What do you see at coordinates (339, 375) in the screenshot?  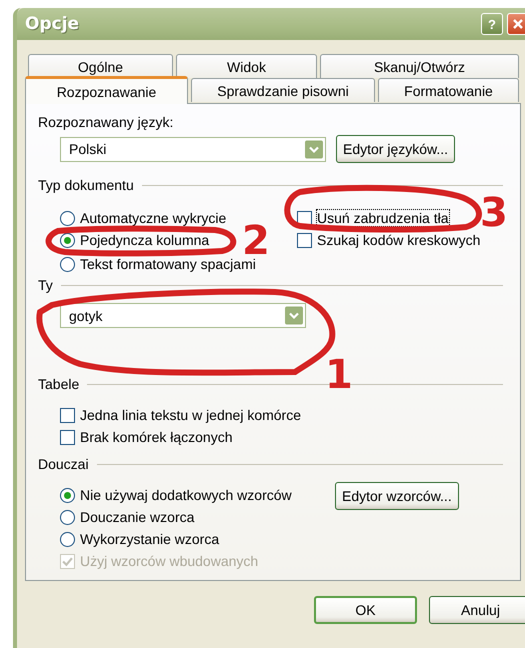 I see `annotation-number: 1` at bounding box center [339, 375].